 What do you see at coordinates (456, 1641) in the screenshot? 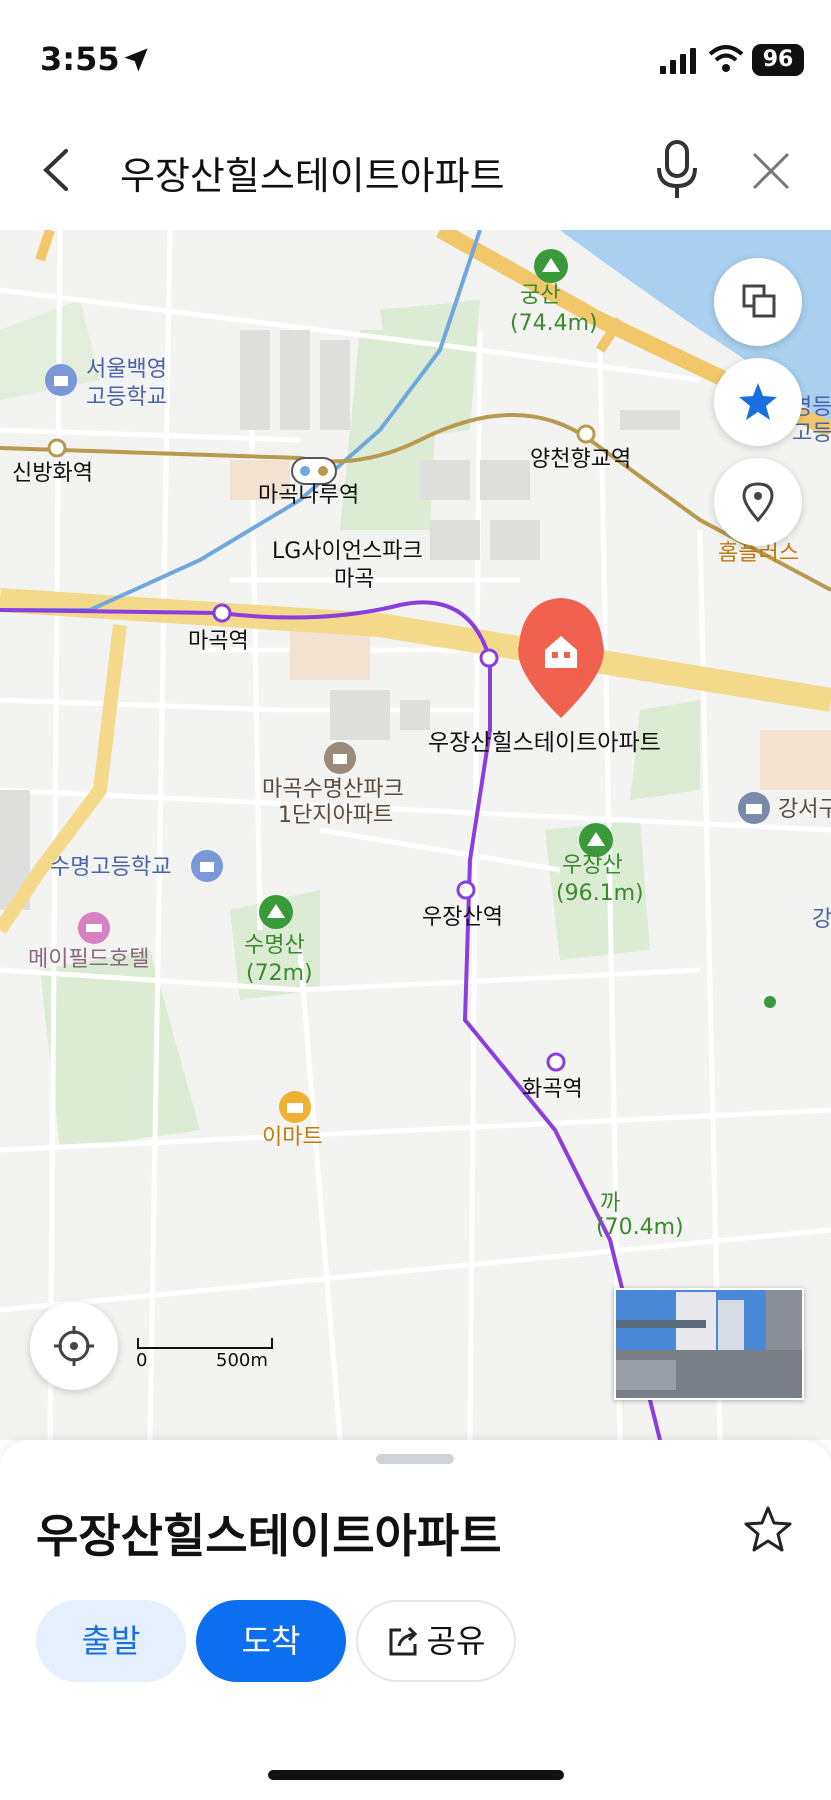
I see `share-label: 공유` at bounding box center [456, 1641].